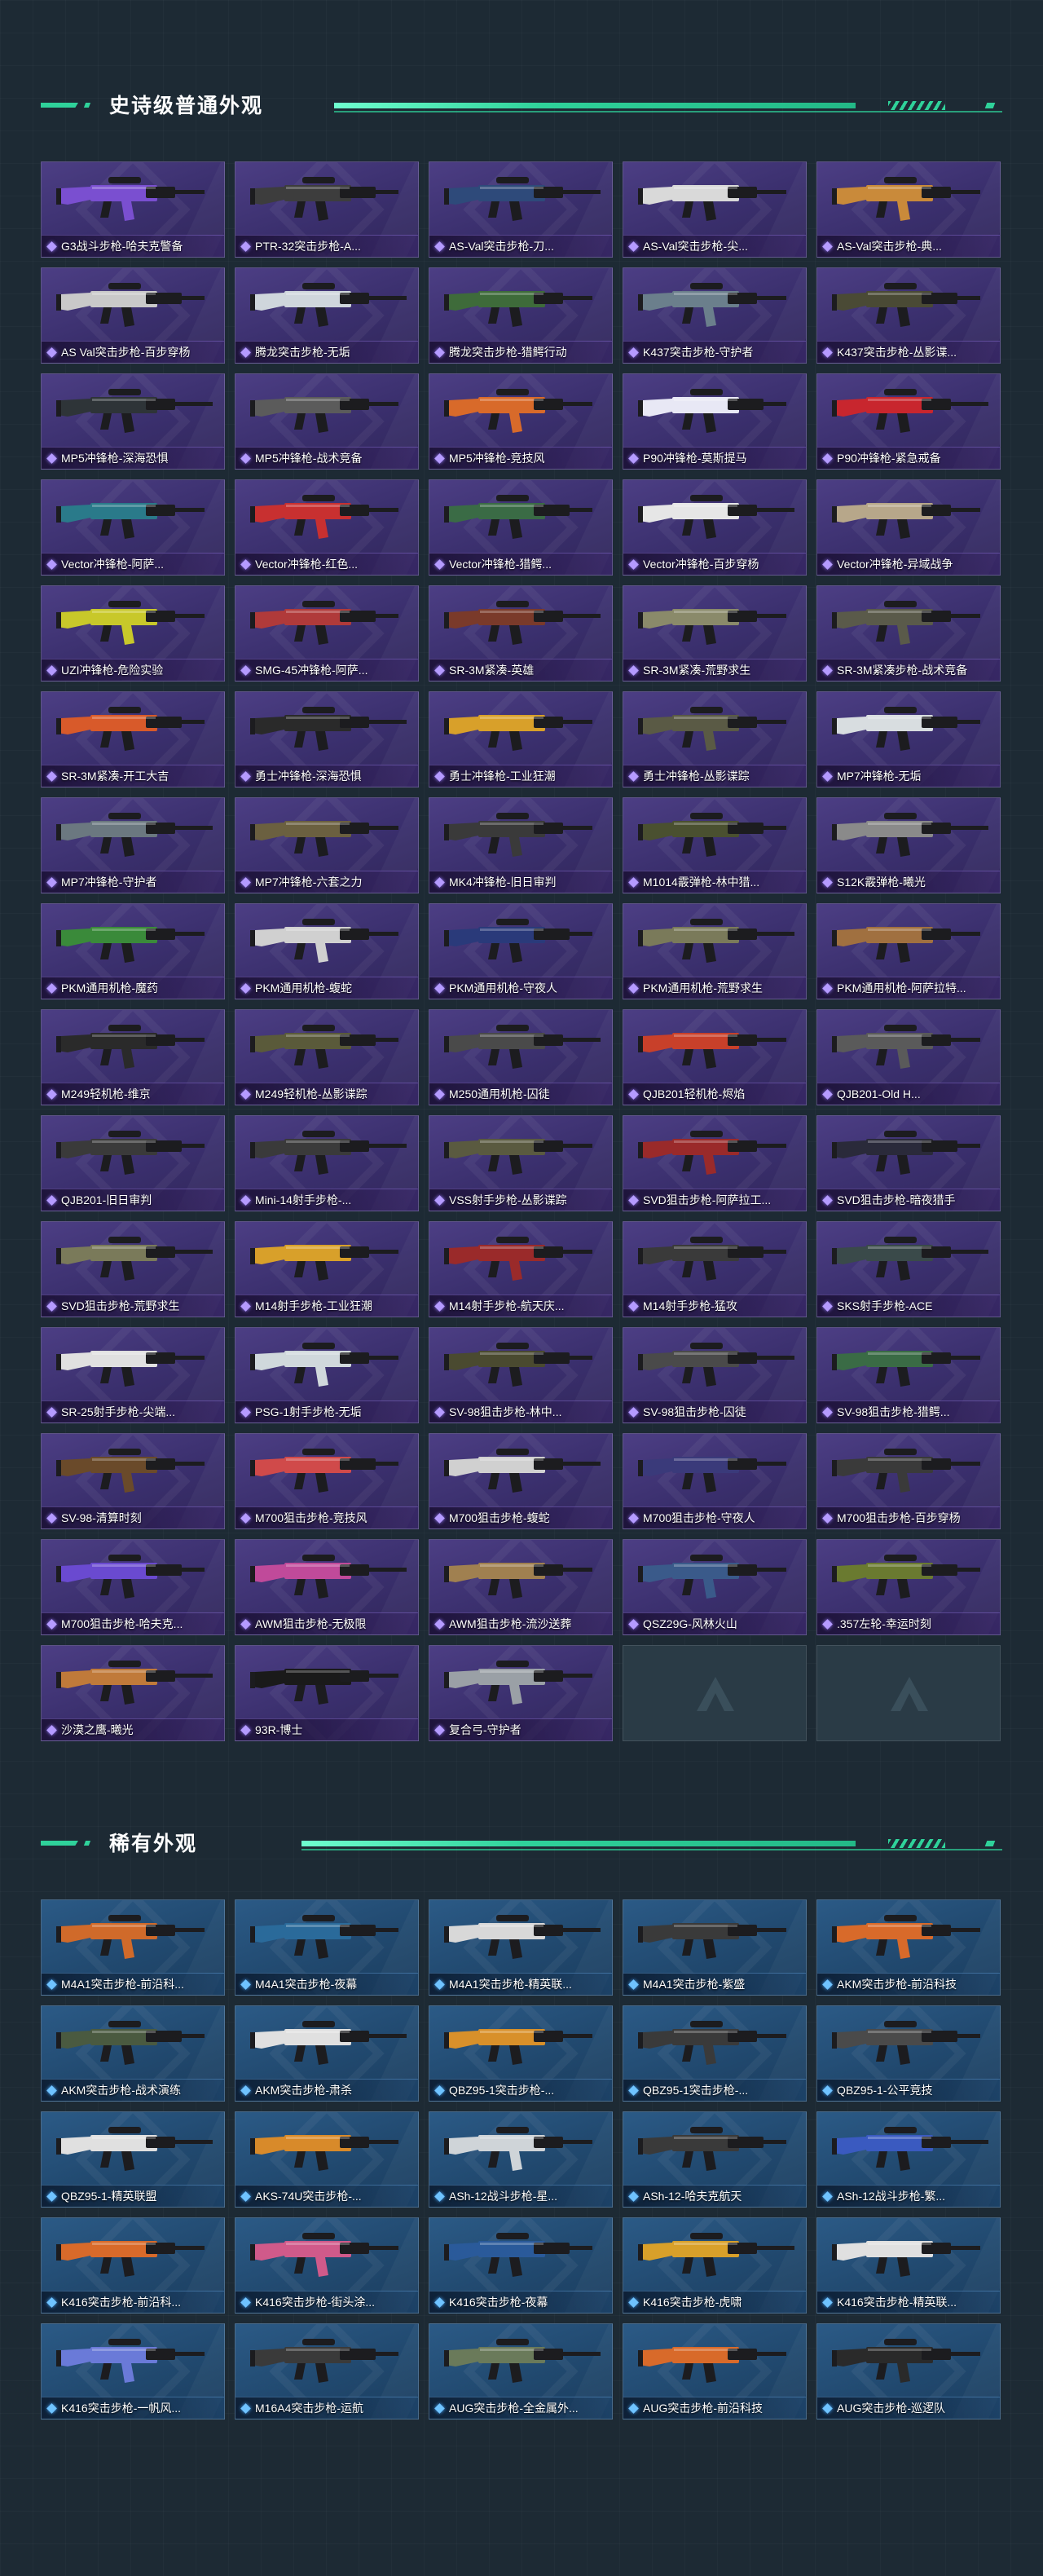 The width and height of the screenshot is (1043, 2576). Describe the element at coordinates (133, 1163) in the screenshot. I see `skin-card: QJB201-旧日审判` at that location.